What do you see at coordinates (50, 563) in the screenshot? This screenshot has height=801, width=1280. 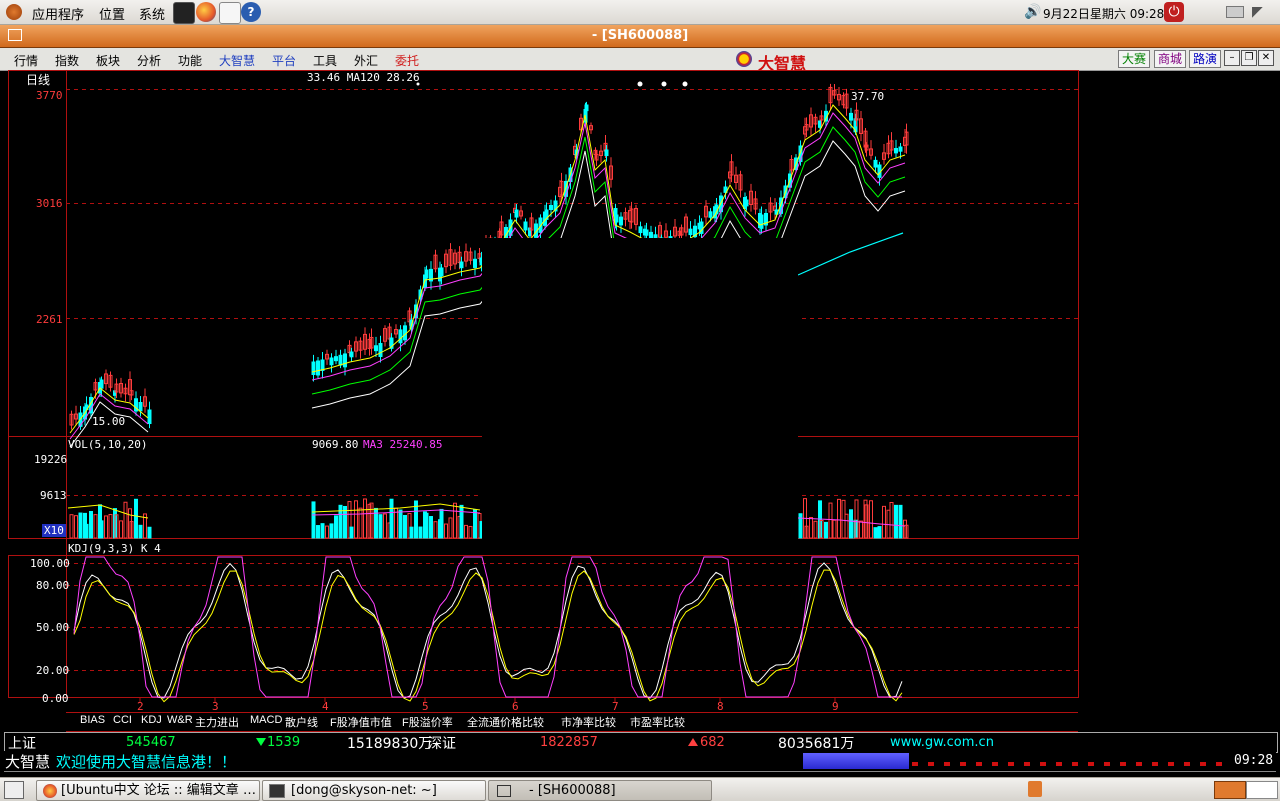 I see `kdj-axis-100: 100.00` at bounding box center [50, 563].